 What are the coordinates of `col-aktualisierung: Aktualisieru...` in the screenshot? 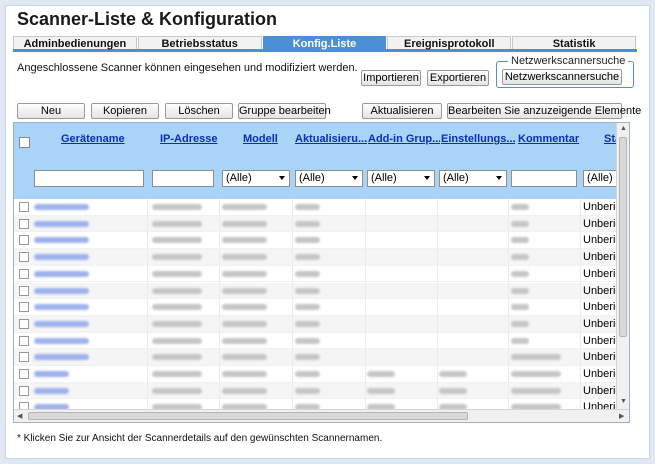 It's located at (331, 139).